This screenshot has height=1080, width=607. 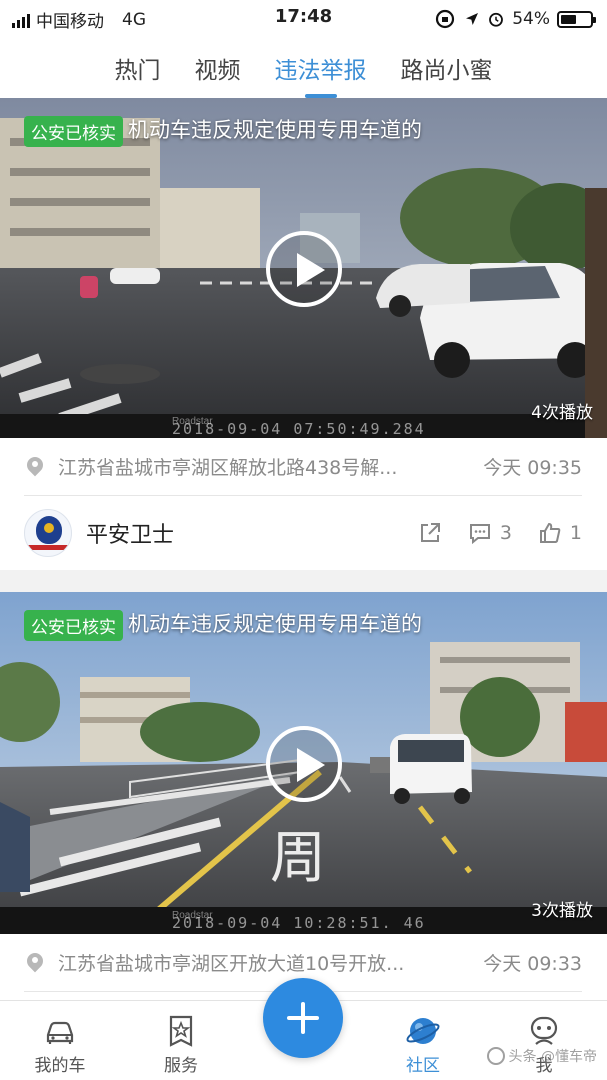 What do you see at coordinates (303, 17) in the screenshot?
I see `status-bar: 中国移动 4G 17:48 54%` at bounding box center [303, 17].